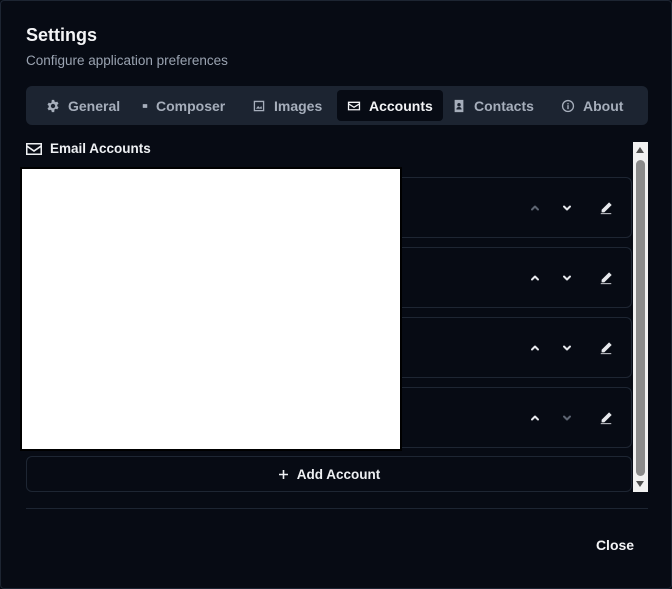 This screenshot has width=672, height=589. I want to click on tab-about: About, so click(592, 105).